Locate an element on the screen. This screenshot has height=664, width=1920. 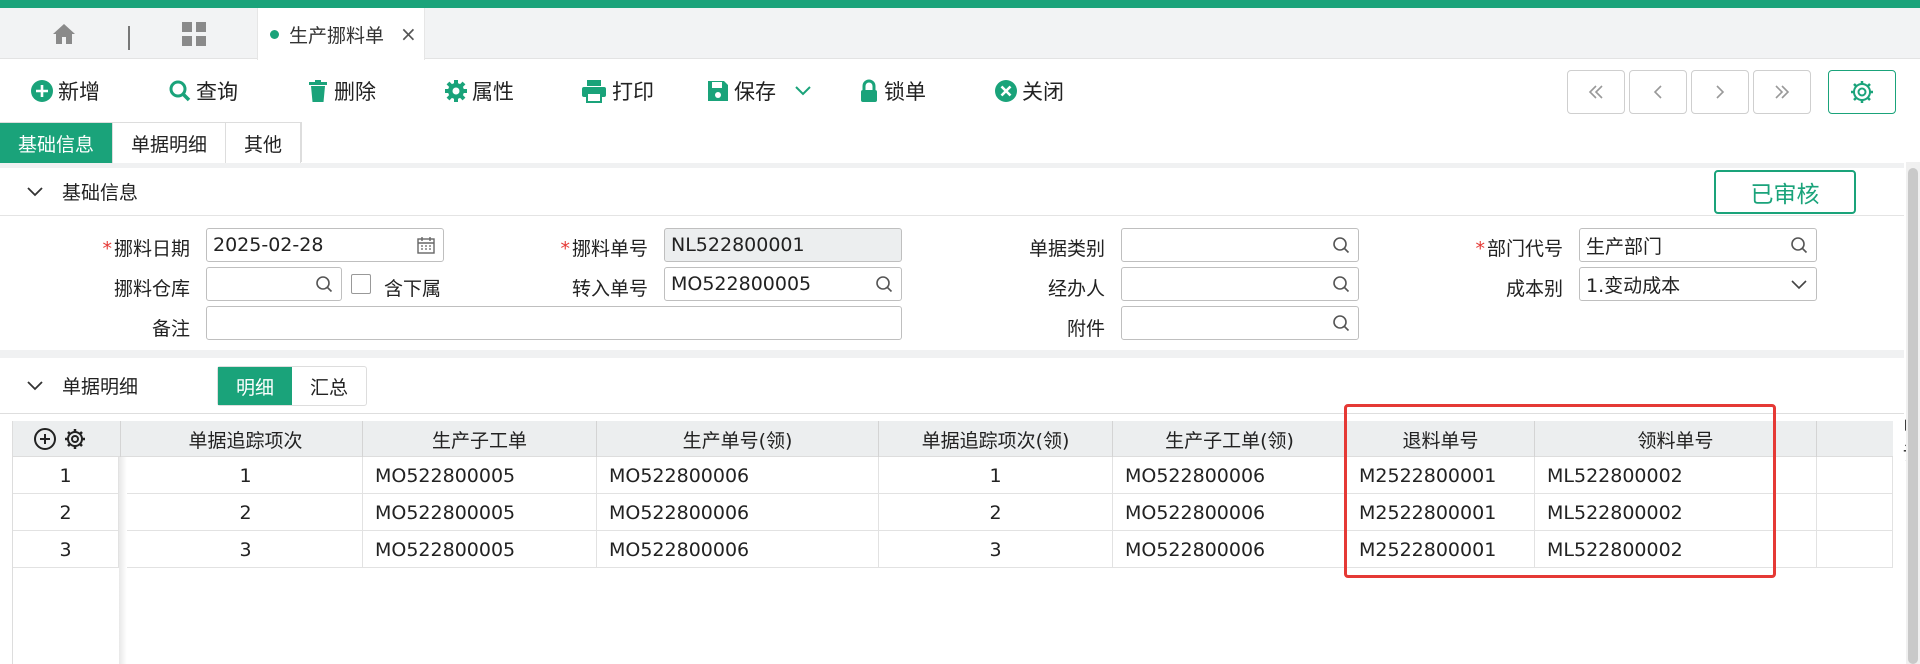
status-badge: 已审核 is located at coordinates (1785, 192).